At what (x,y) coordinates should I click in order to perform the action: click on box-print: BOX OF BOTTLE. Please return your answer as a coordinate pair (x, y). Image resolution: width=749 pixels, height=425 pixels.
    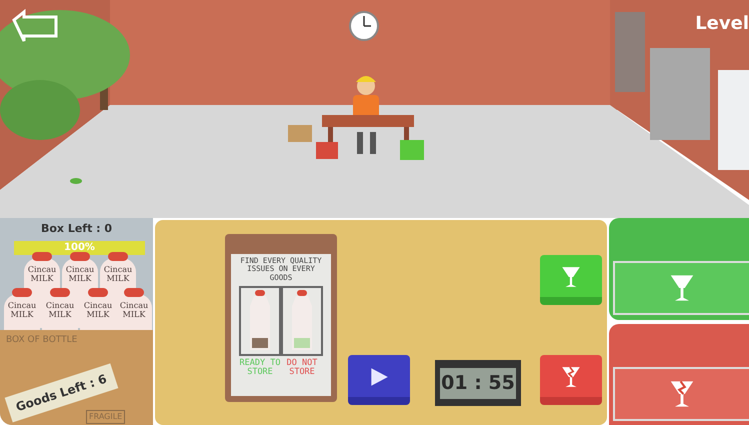
    Looking at the image, I should click on (42, 340).